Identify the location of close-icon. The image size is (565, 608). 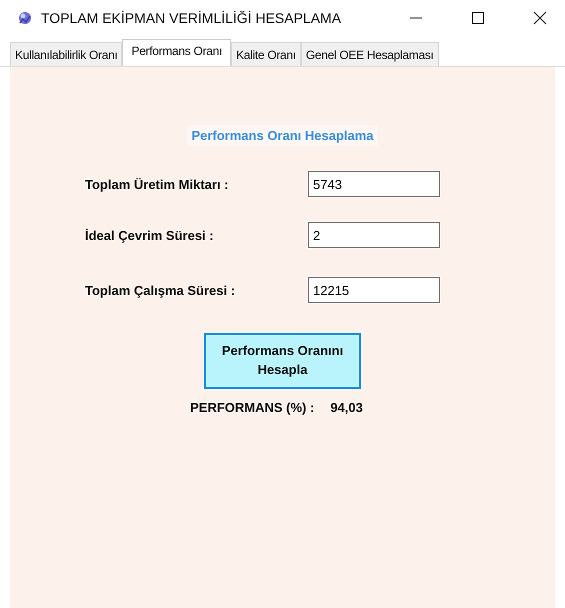
(540, 18).